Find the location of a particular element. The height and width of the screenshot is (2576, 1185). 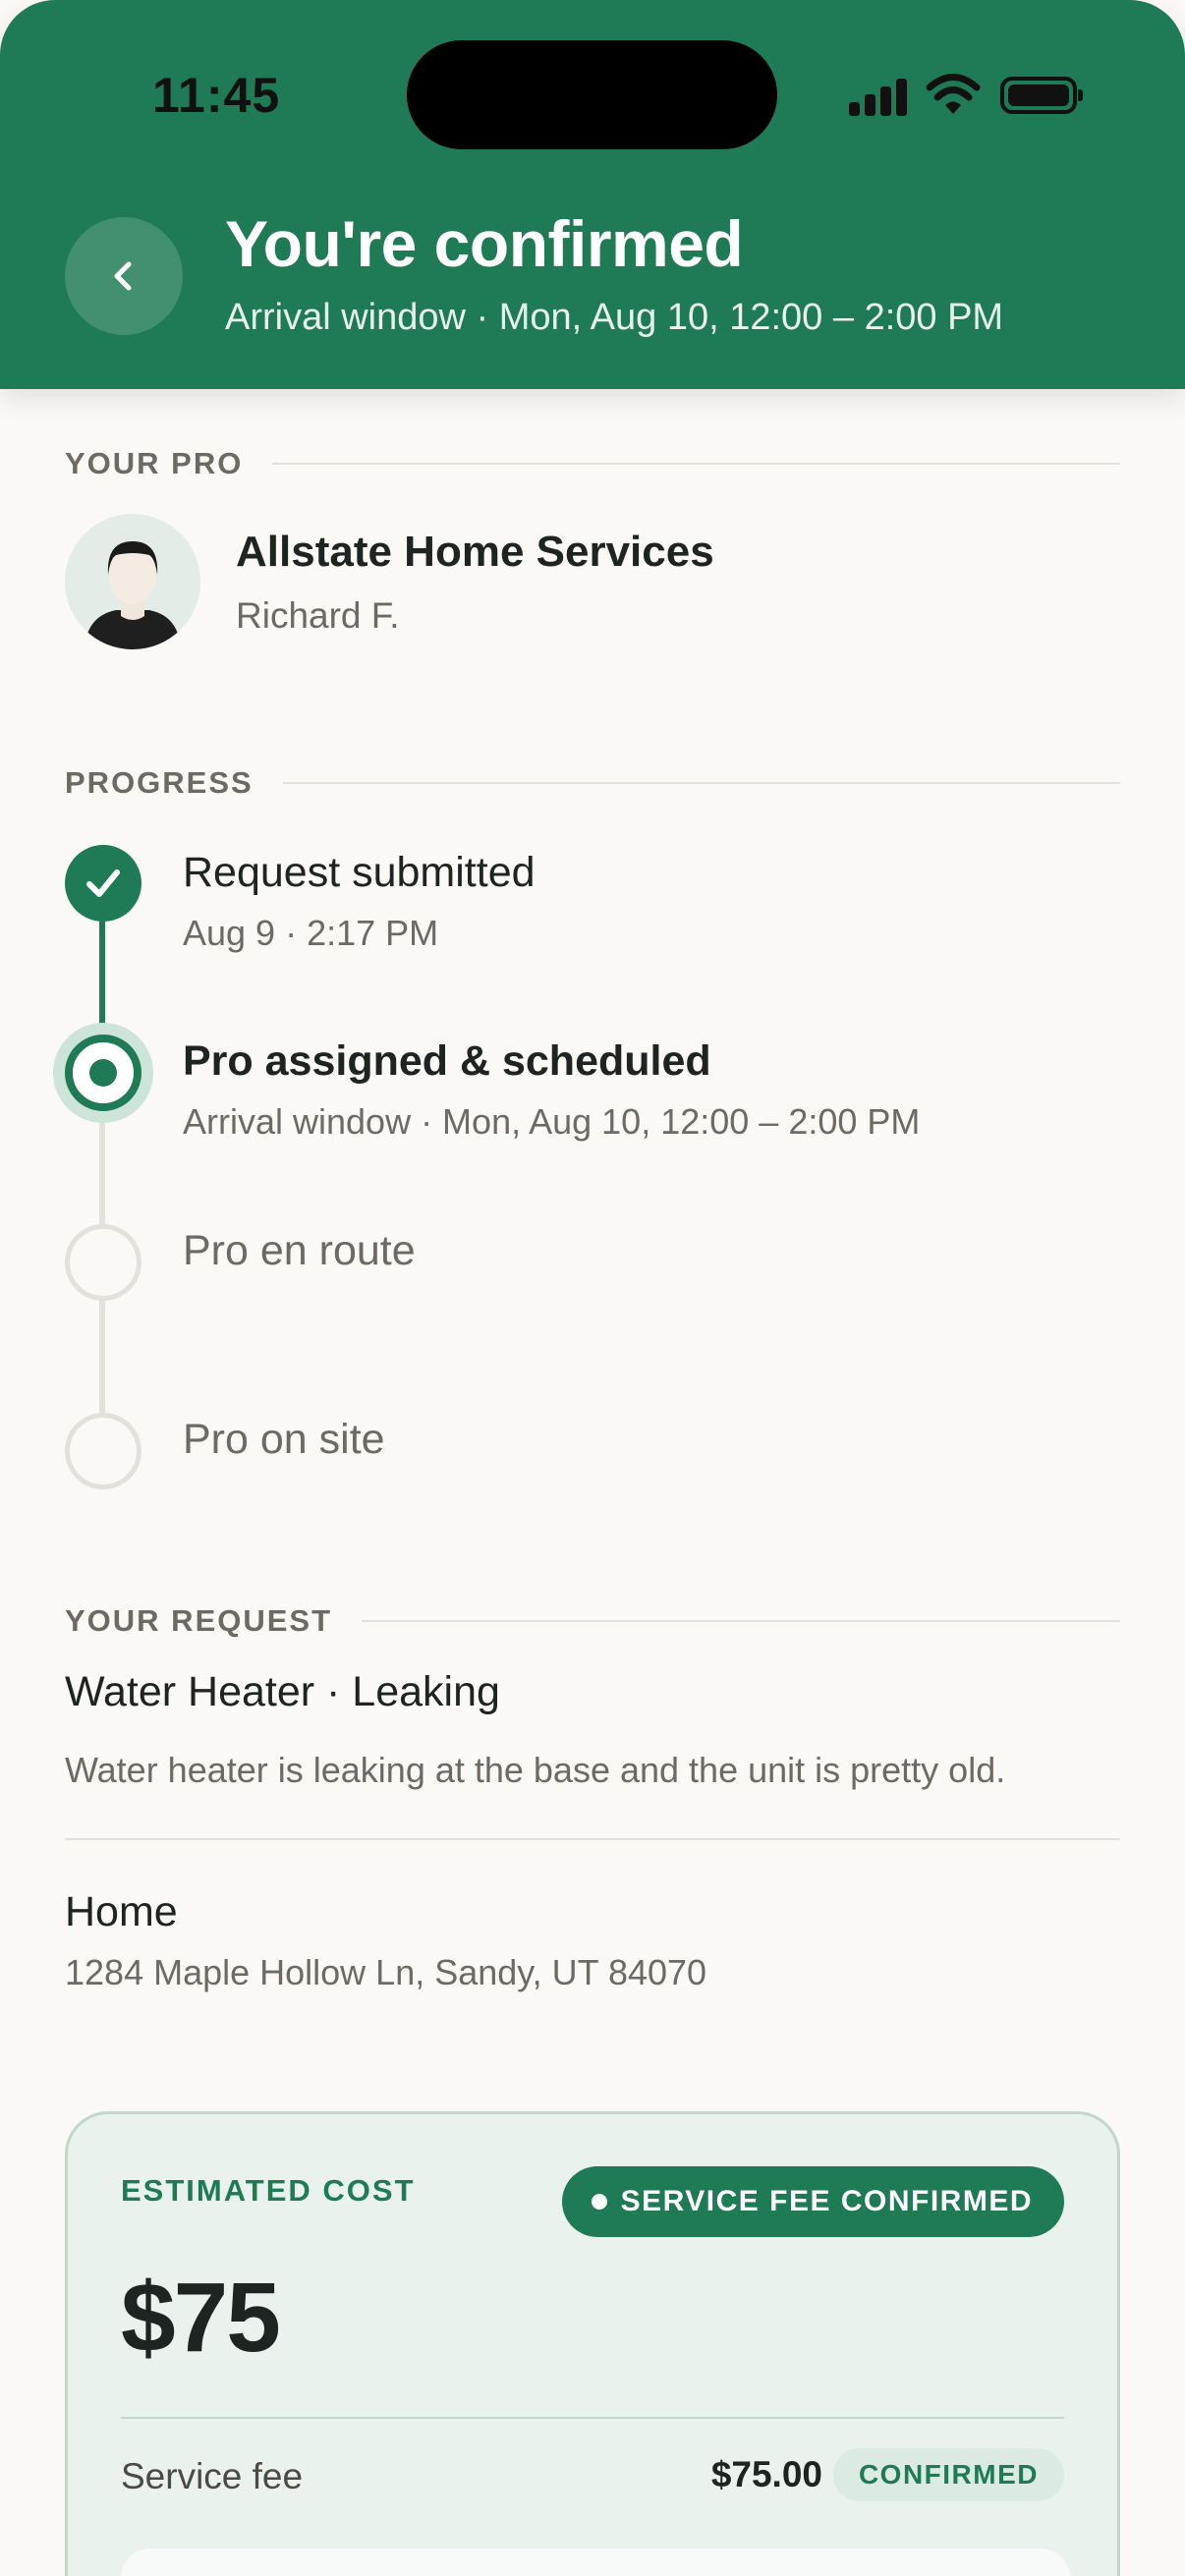

wifi-icon is located at coordinates (954, 94).